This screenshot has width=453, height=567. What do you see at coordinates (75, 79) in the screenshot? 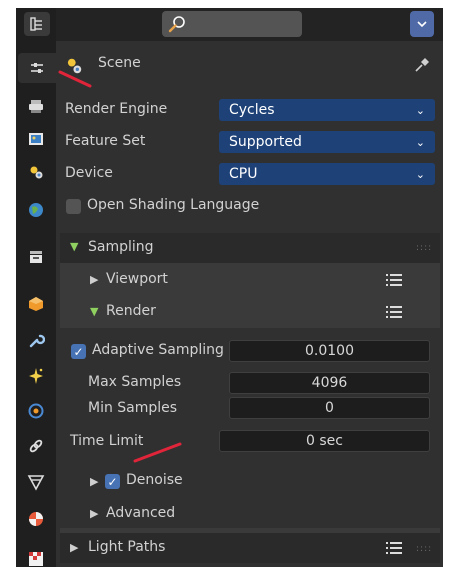
I see `annotation-line-scene` at bounding box center [75, 79].